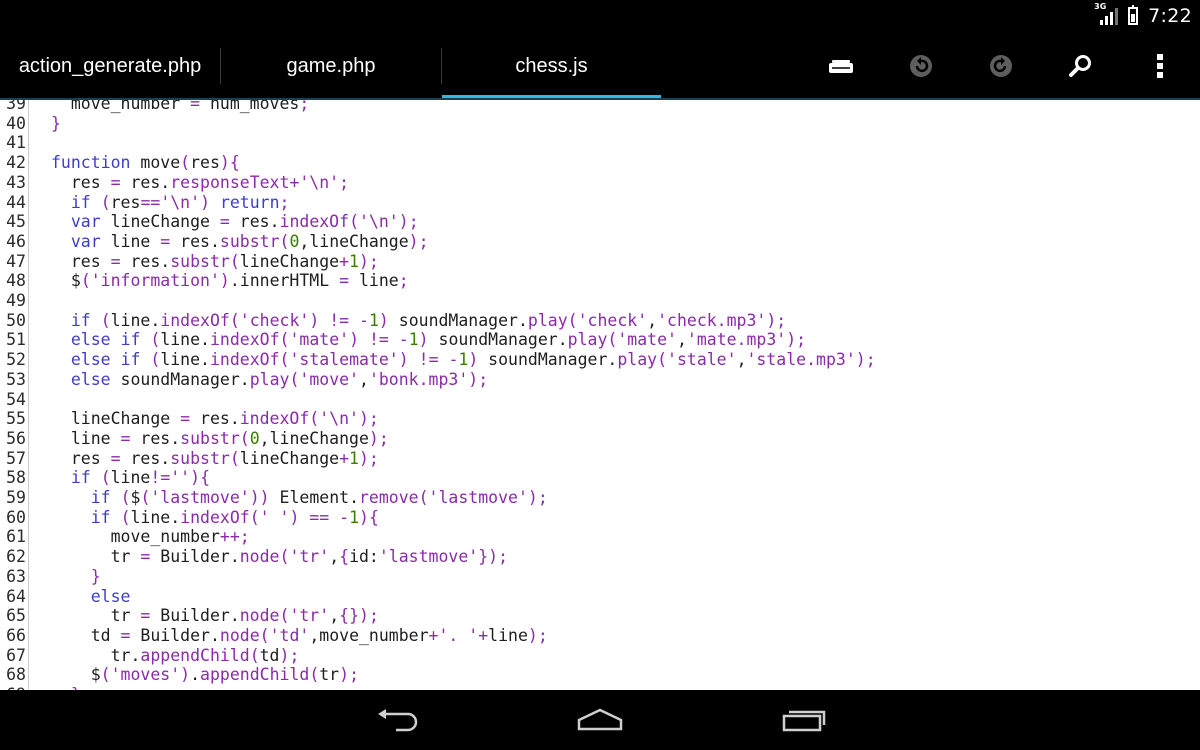  What do you see at coordinates (16, 320) in the screenshot?
I see `line-number: 50` at bounding box center [16, 320].